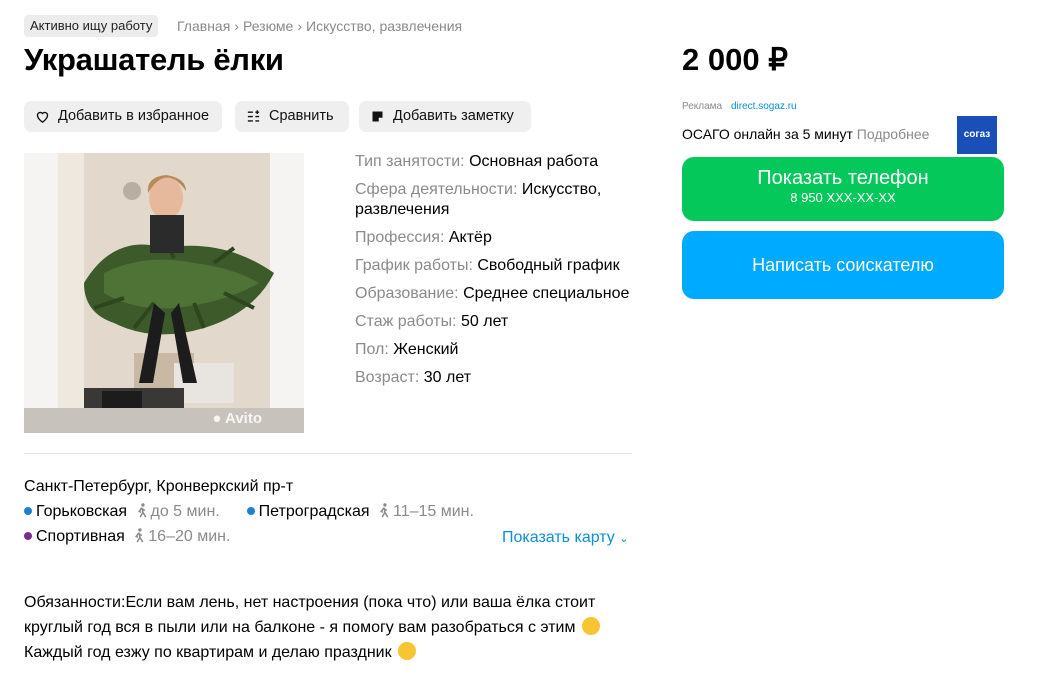 The image size is (1044, 684). I want to click on sunglasses-emoji-icon, so click(407, 651).